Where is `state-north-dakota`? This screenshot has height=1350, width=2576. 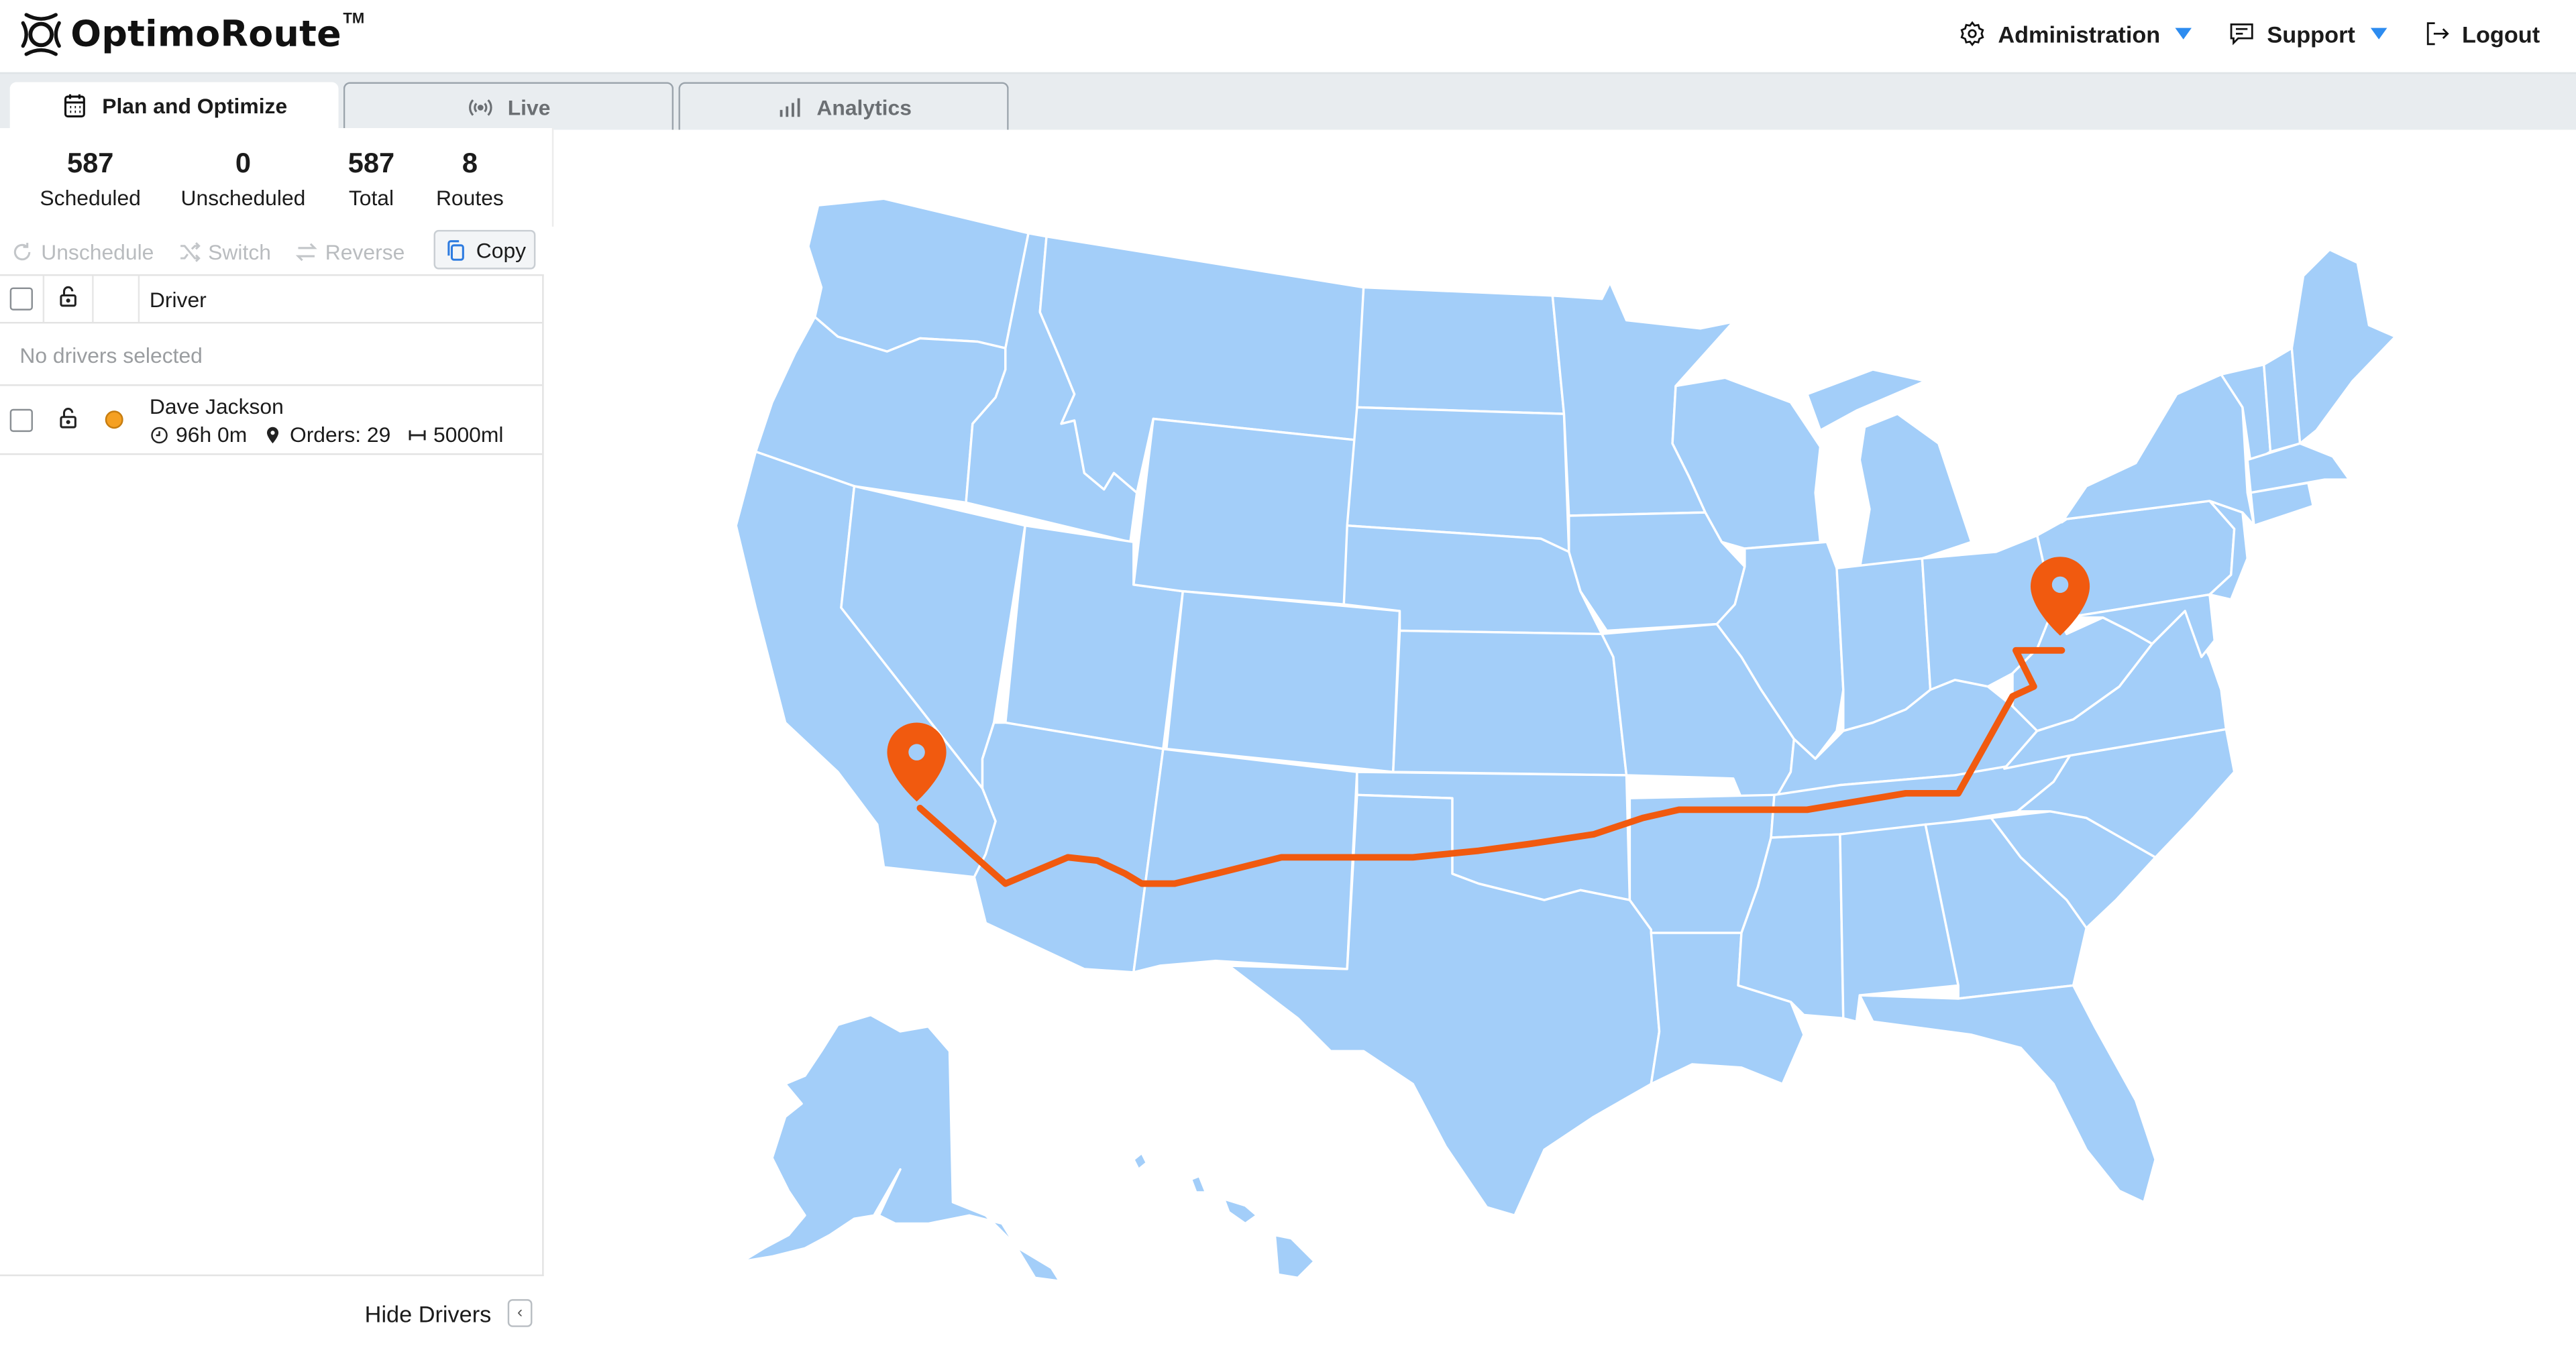
state-north-dakota is located at coordinates (1461, 350).